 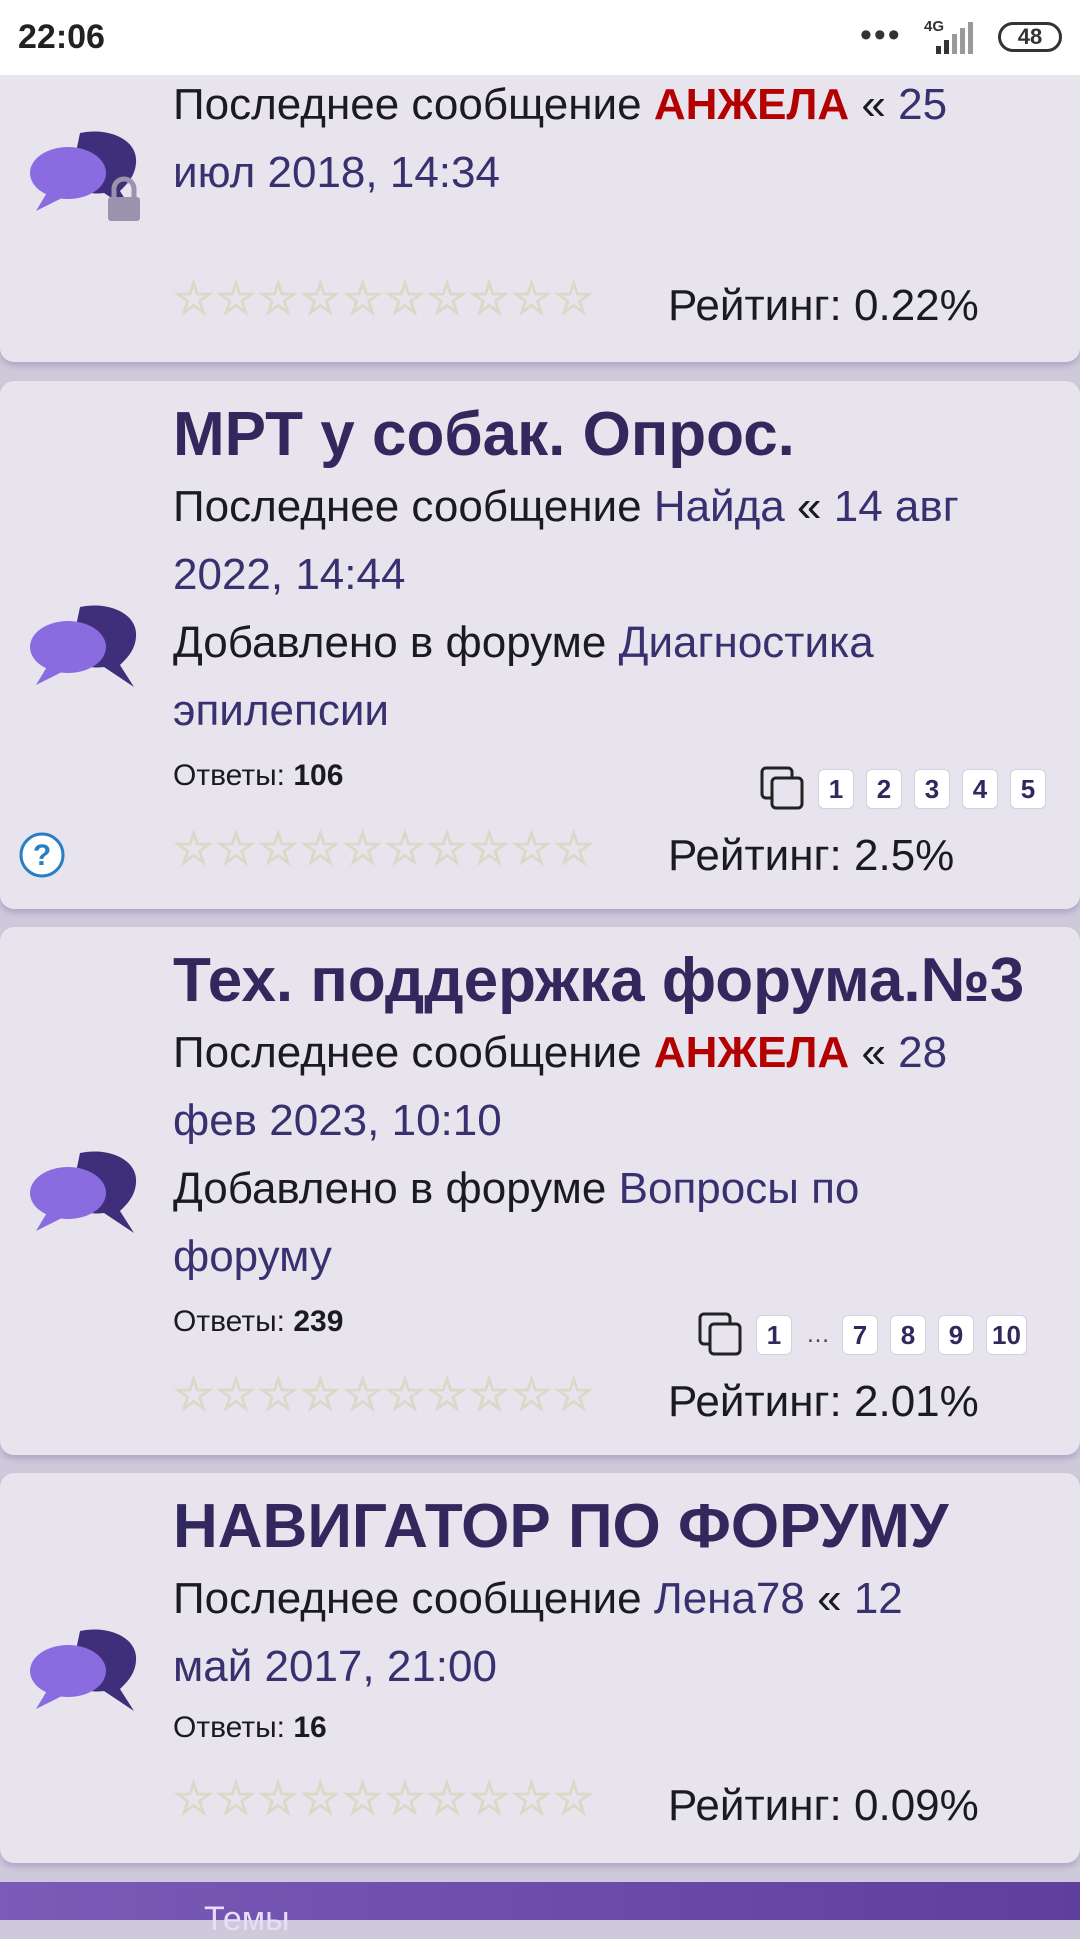 What do you see at coordinates (613, 435) in the screenshot?
I see `topic-title-link: МРТ у собак. Опрос.` at bounding box center [613, 435].